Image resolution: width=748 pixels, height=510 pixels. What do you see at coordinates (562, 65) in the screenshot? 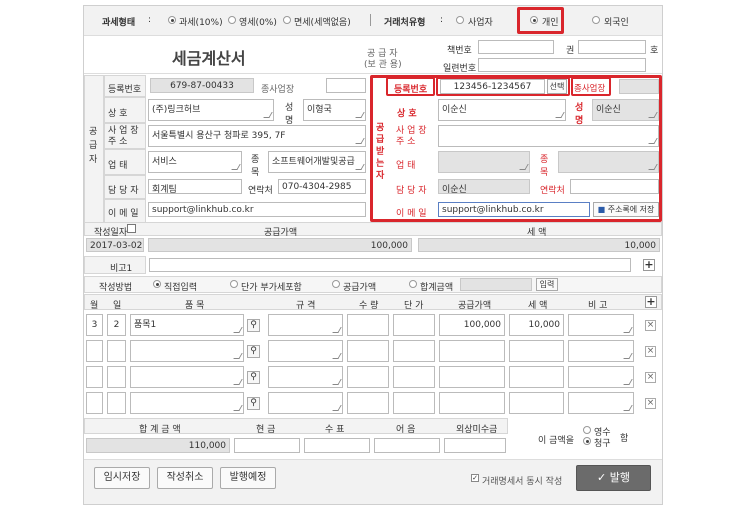
I see `serial-input` at bounding box center [562, 65].